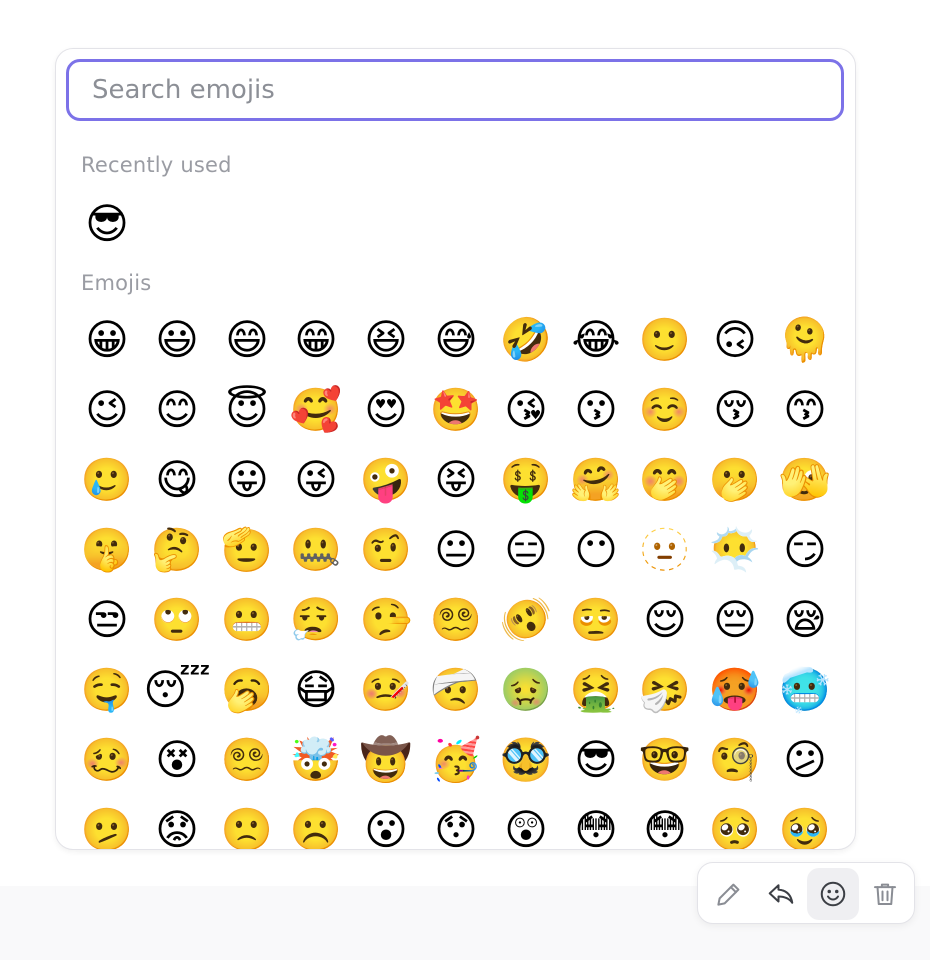 This screenshot has height=960, width=930. I want to click on emoji-button: 😗, so click(596, 410).